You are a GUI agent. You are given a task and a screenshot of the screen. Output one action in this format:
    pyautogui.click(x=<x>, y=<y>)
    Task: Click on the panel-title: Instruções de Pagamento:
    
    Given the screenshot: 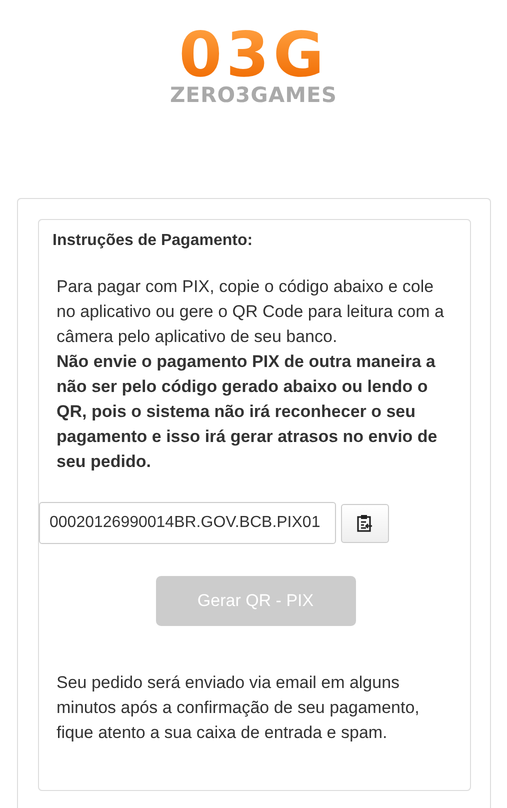 What is the action you would take?
    pyautogui.click(x=153, y=241)
    